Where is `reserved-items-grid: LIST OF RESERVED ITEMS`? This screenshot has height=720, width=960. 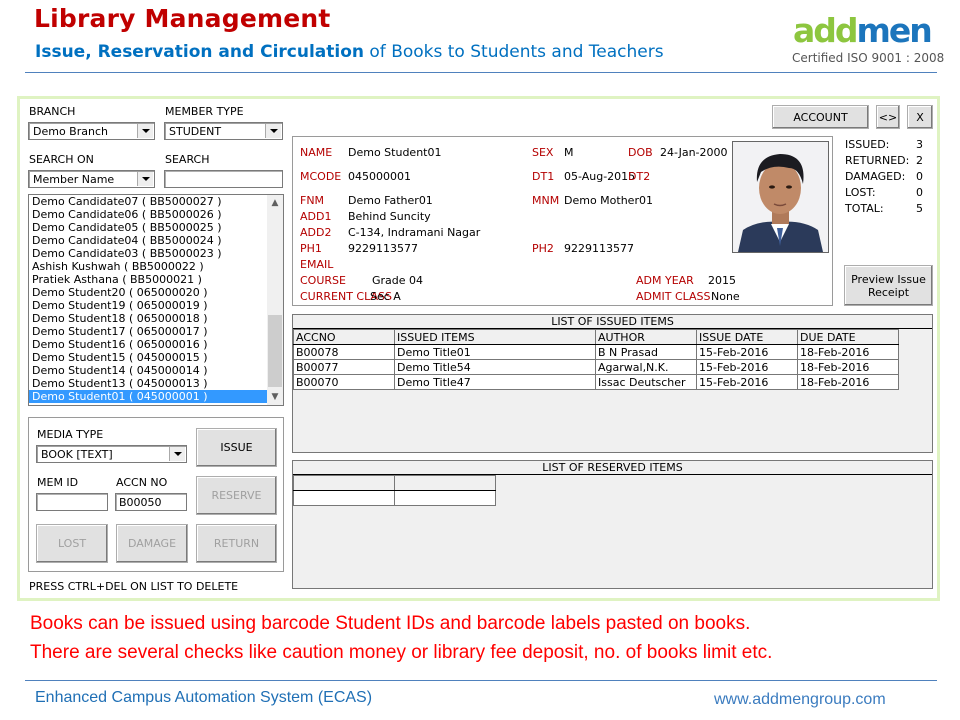 reserved-items-grid: LIST OF RESERVED ITEMS is located at coordinates (612, 524).